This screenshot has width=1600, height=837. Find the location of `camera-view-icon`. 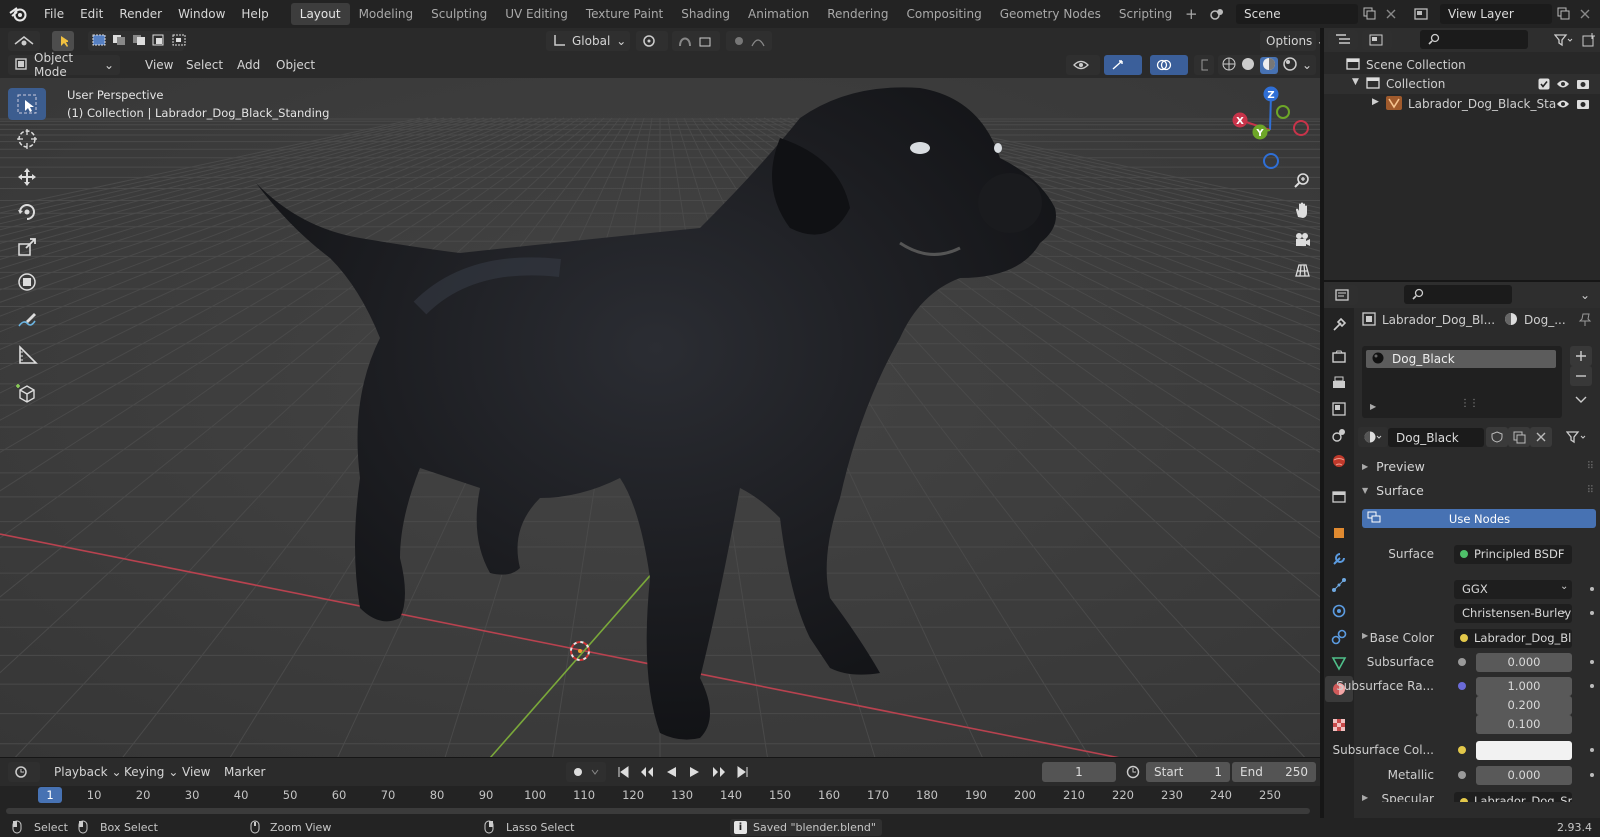

camera-view-icon is located at coordinates (1302, 240).